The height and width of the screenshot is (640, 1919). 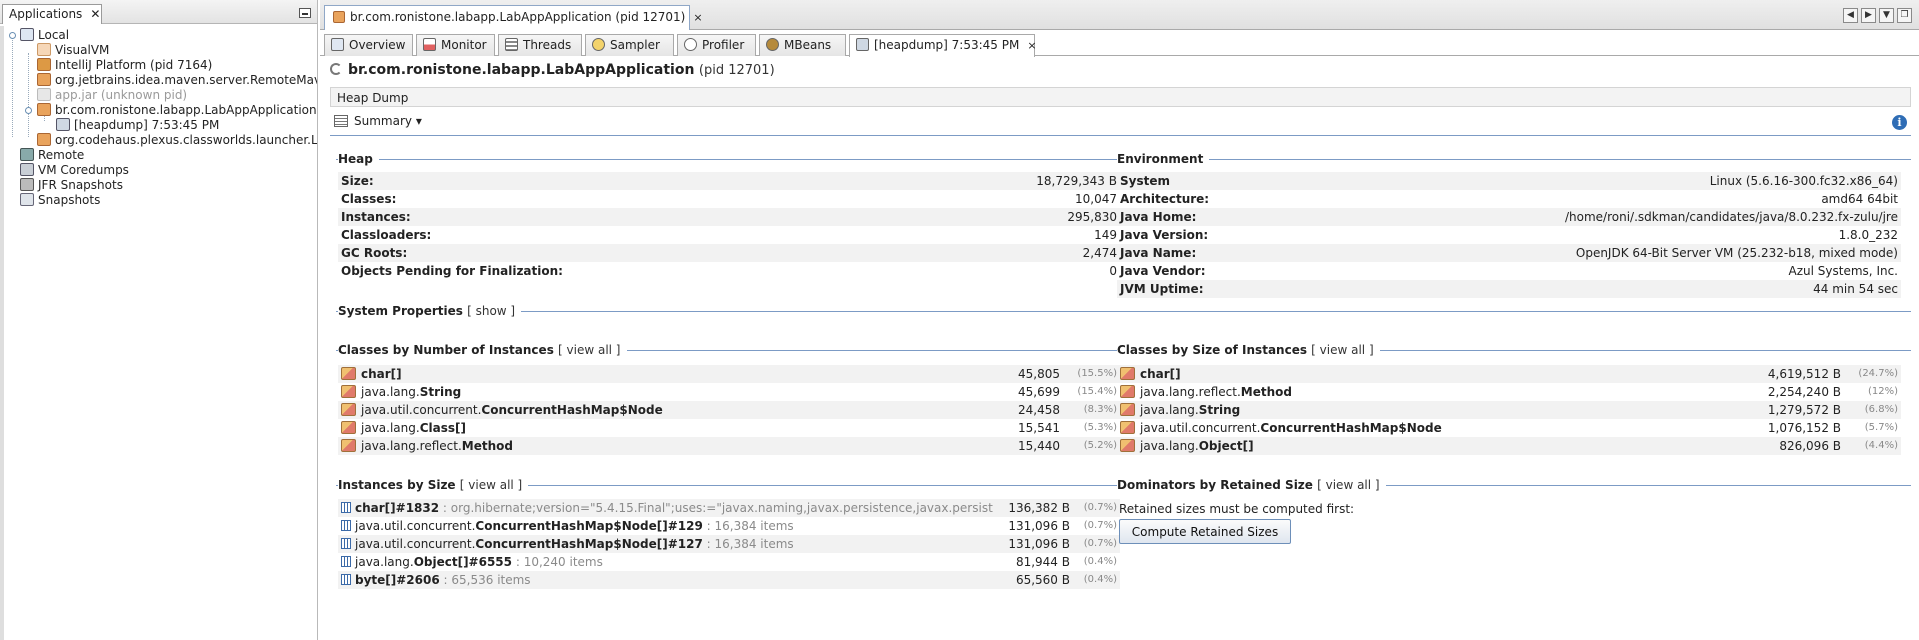 What do you see at coordinates (943, 45) in the screenshot?
I see `tab-heapdump: [heapdump] 7:53:45 PM ×` at bounding box center [943, 45].